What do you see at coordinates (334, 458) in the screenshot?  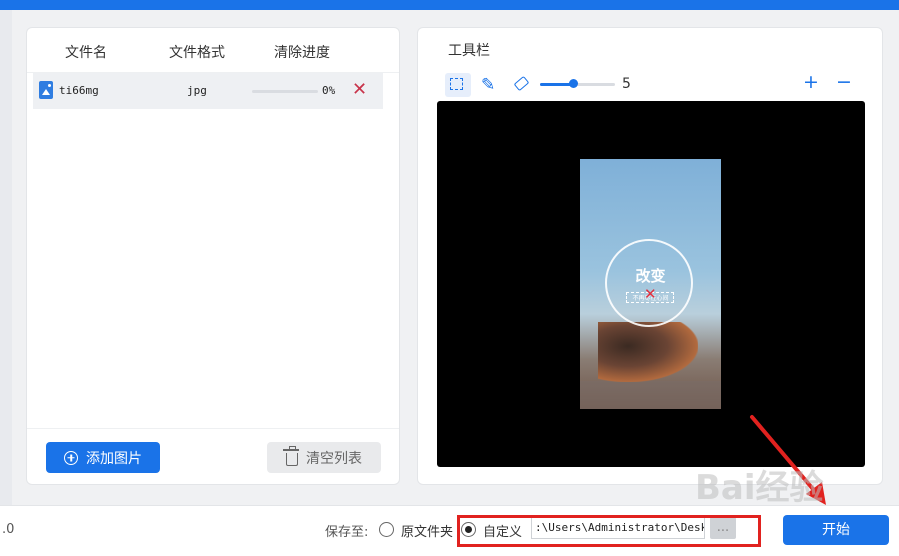 I see `clear-list-label: 清空列表` at bounding box center [334, 458].